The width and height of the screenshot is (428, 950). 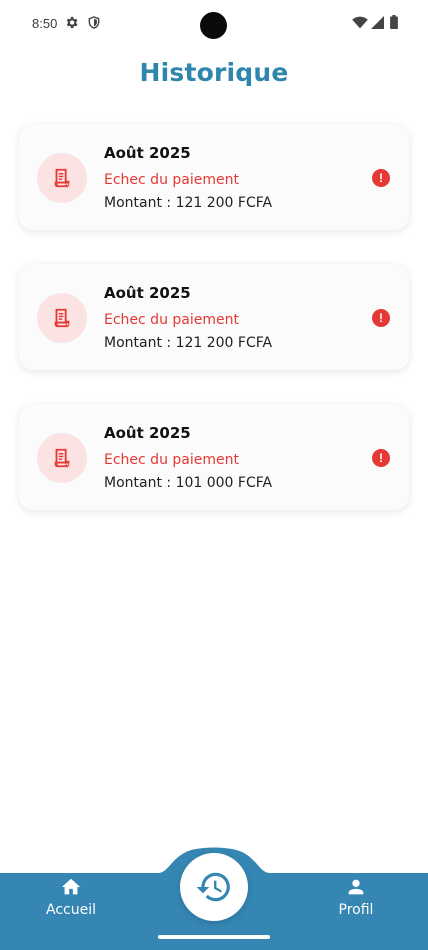 What do you see at coordinates (356, 910) in the screenshot?
I see `nav-profile-label: Profil` at bounding box center [356, 910].